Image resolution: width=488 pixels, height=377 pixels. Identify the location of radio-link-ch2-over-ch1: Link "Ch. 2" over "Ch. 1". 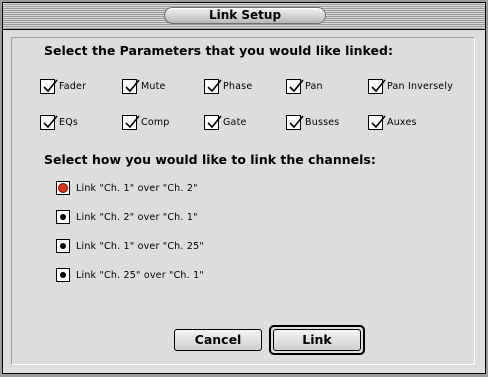
(127, 217).